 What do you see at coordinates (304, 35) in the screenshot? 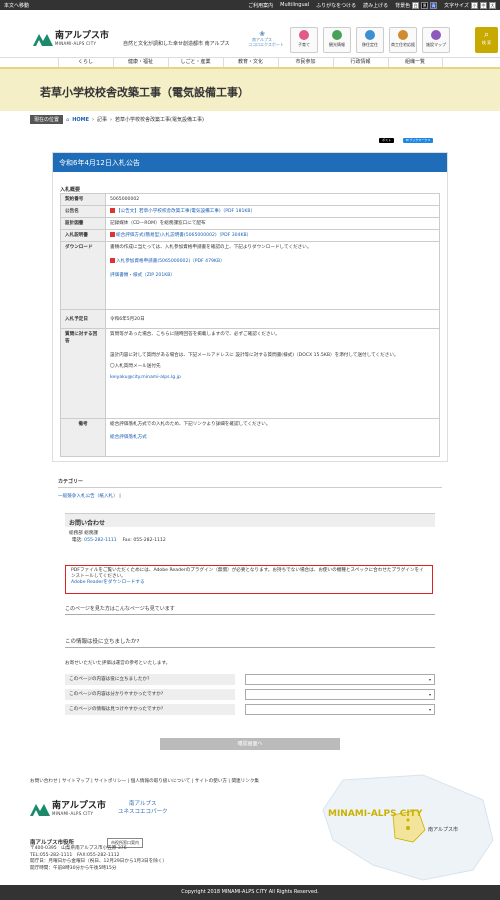
I see `childcare-icon` at bounding box center [304, 35].